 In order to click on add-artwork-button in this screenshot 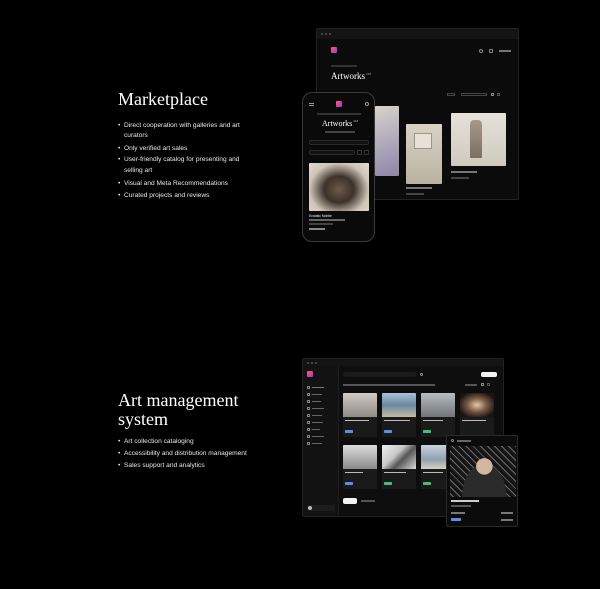, I will do `click(489, 374)`.